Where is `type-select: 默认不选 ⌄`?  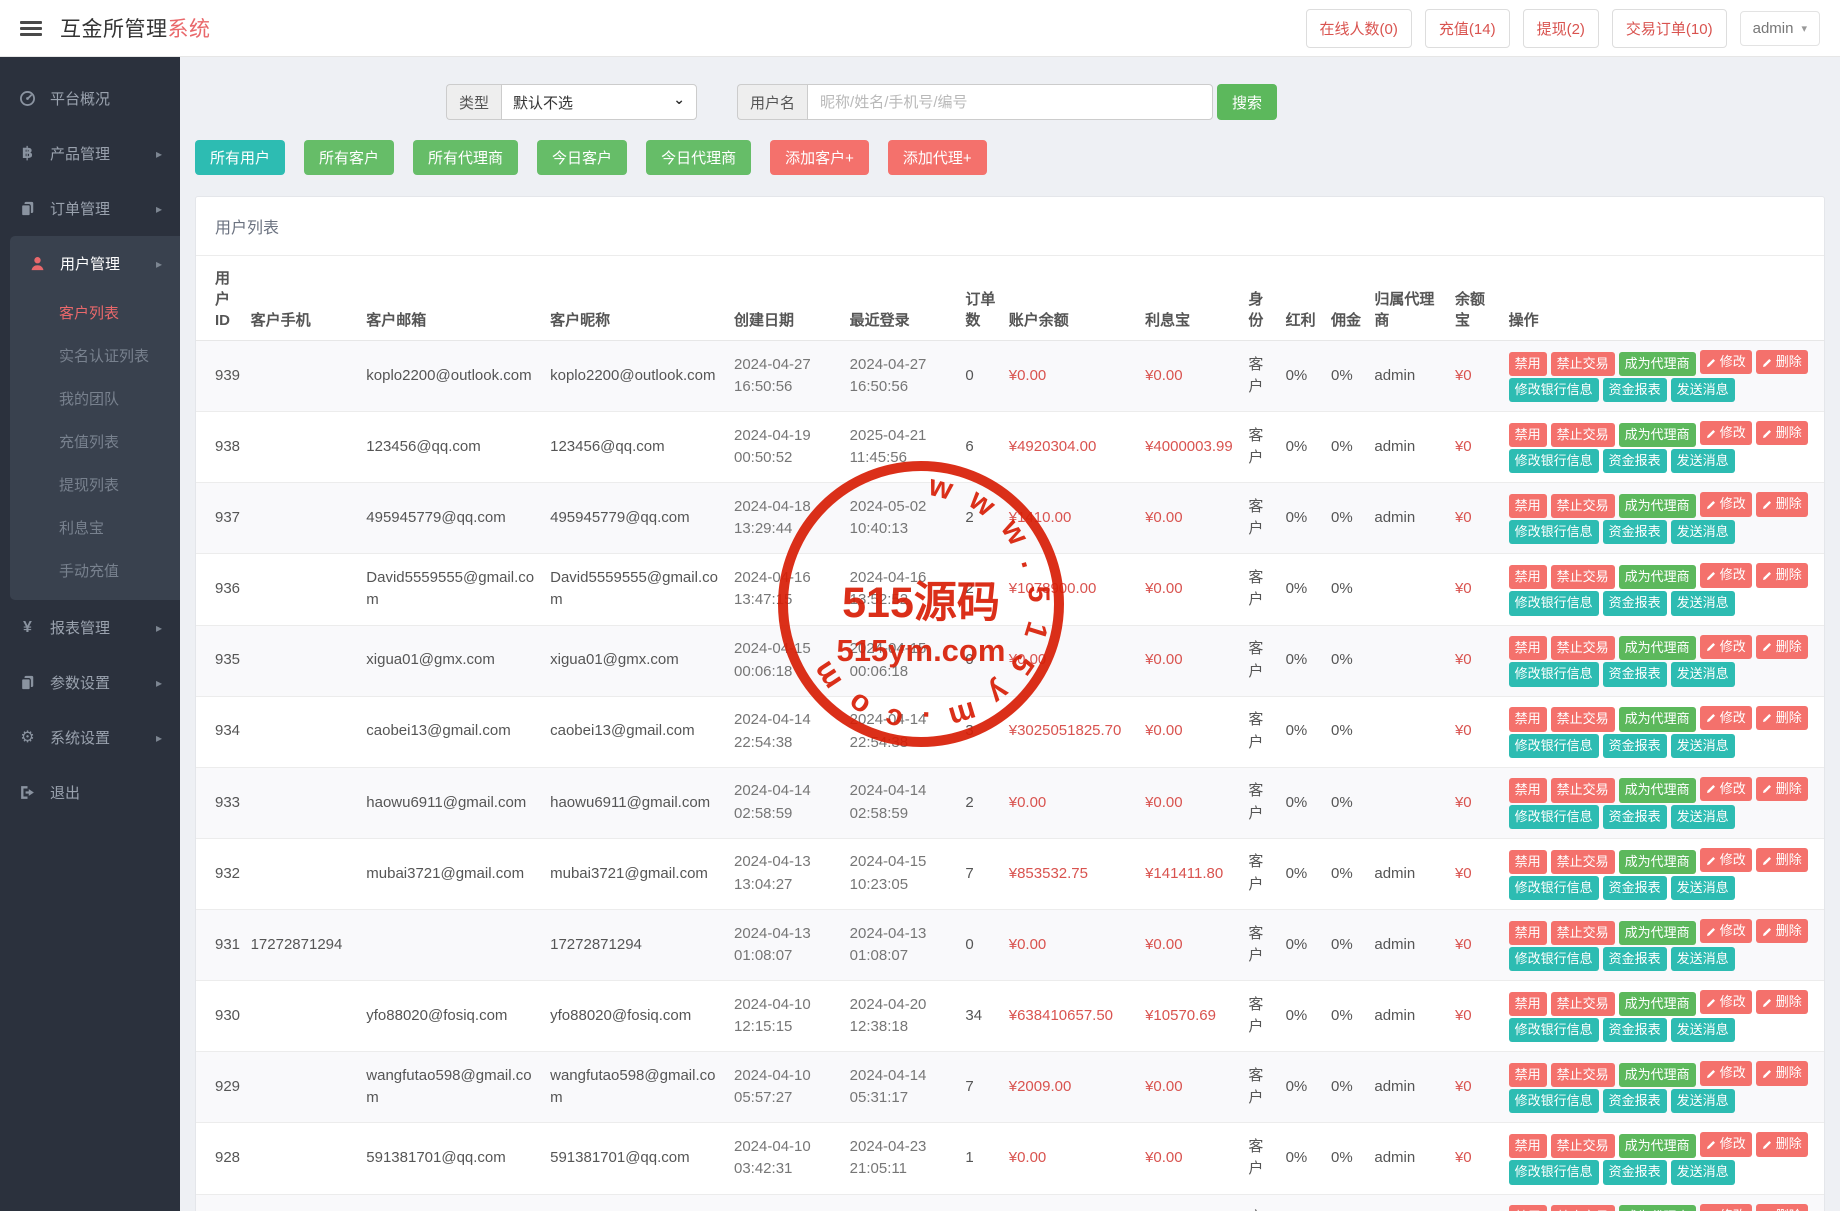
type-select: 默认不选 ⌄ is located at coordinates (599, 102).